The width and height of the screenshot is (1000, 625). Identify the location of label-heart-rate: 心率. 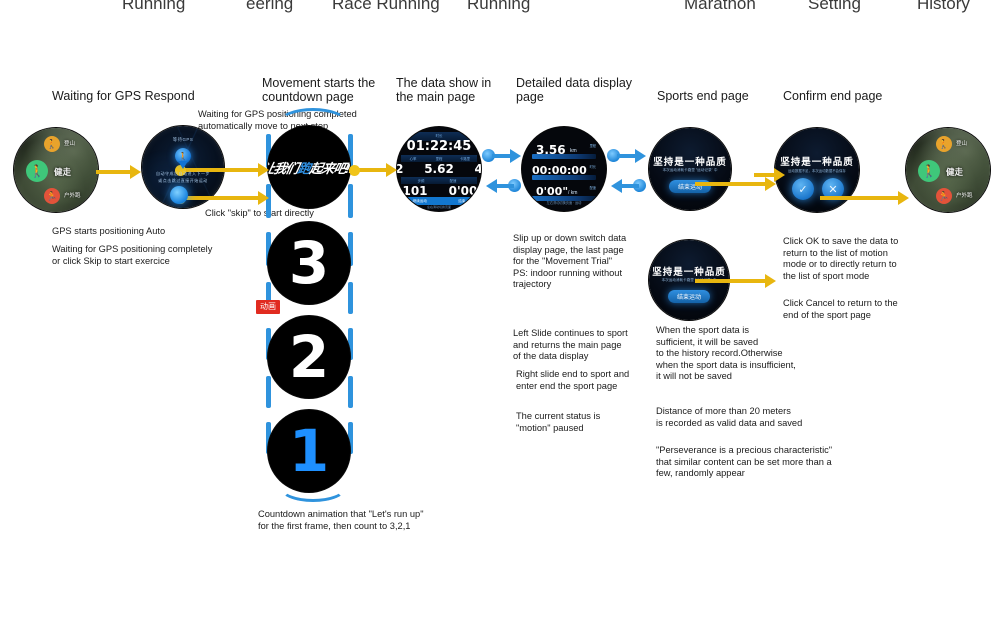
(413, 159).